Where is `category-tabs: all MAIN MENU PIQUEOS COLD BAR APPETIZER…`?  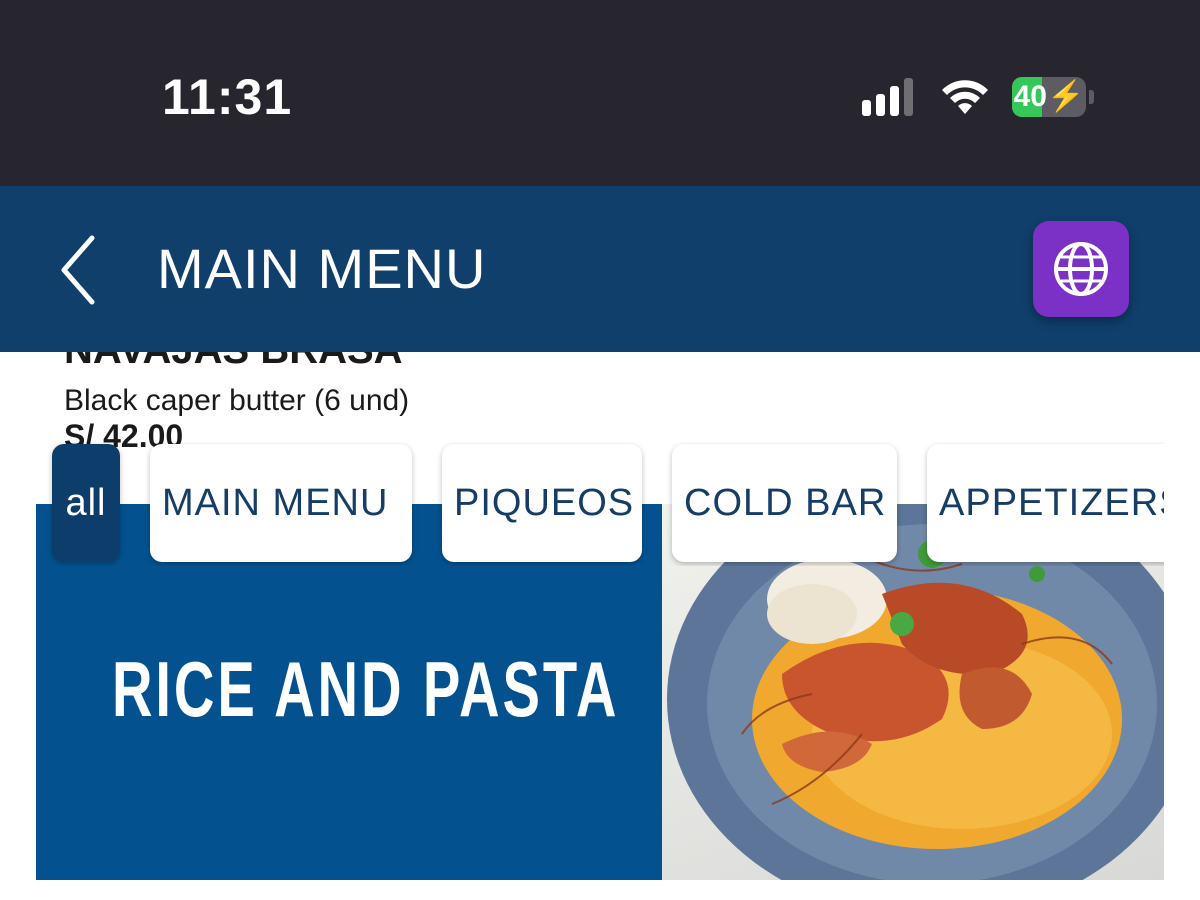
category-tabs: all MAIN MENU PIQUEOS COLD BAR APPETIZER… is located at coordinates (582, 504).